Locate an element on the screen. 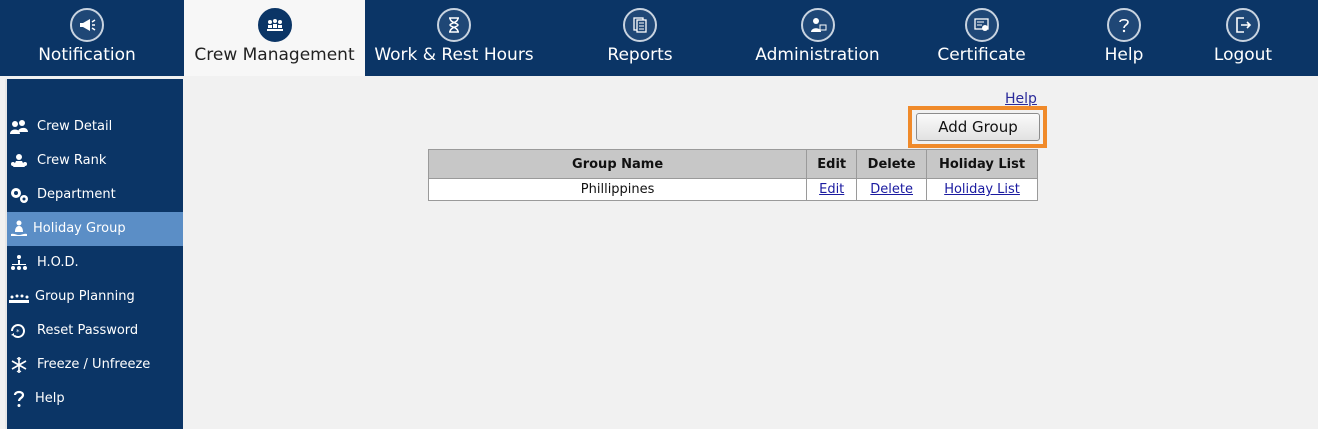 The image size is (1318, 429). certificate-icon is located at coordinates (981, 25).